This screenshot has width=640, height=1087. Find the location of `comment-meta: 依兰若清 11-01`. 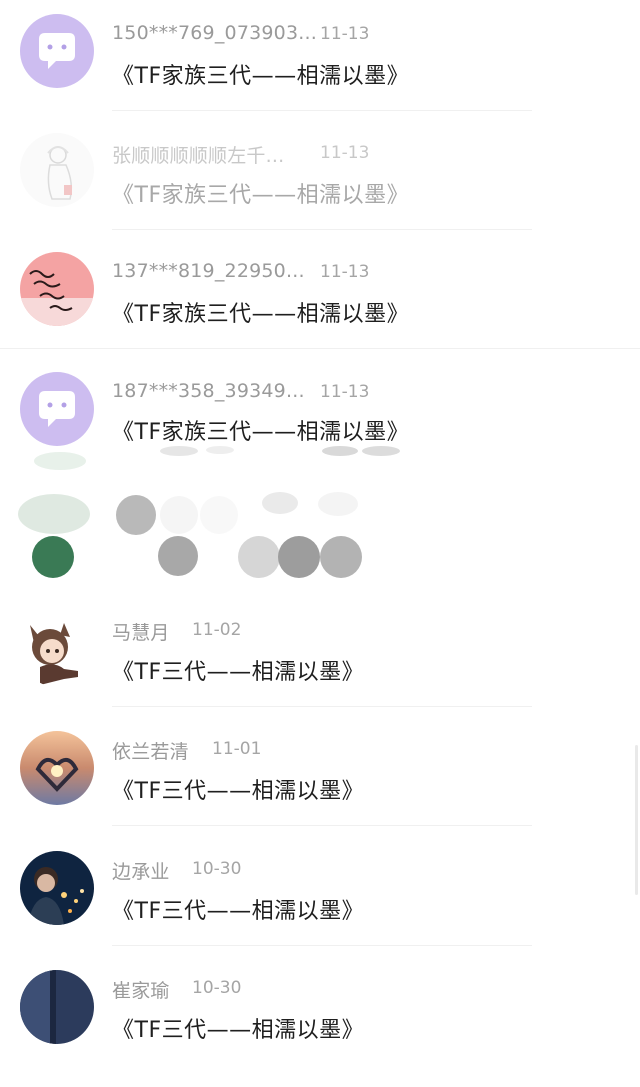

comment-meta: 依兰若清 11-01 is located at coordinates (186, 750).